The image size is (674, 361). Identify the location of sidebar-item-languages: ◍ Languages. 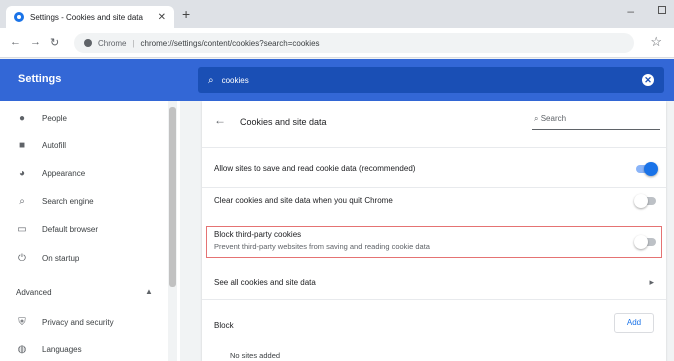
(49, 349).